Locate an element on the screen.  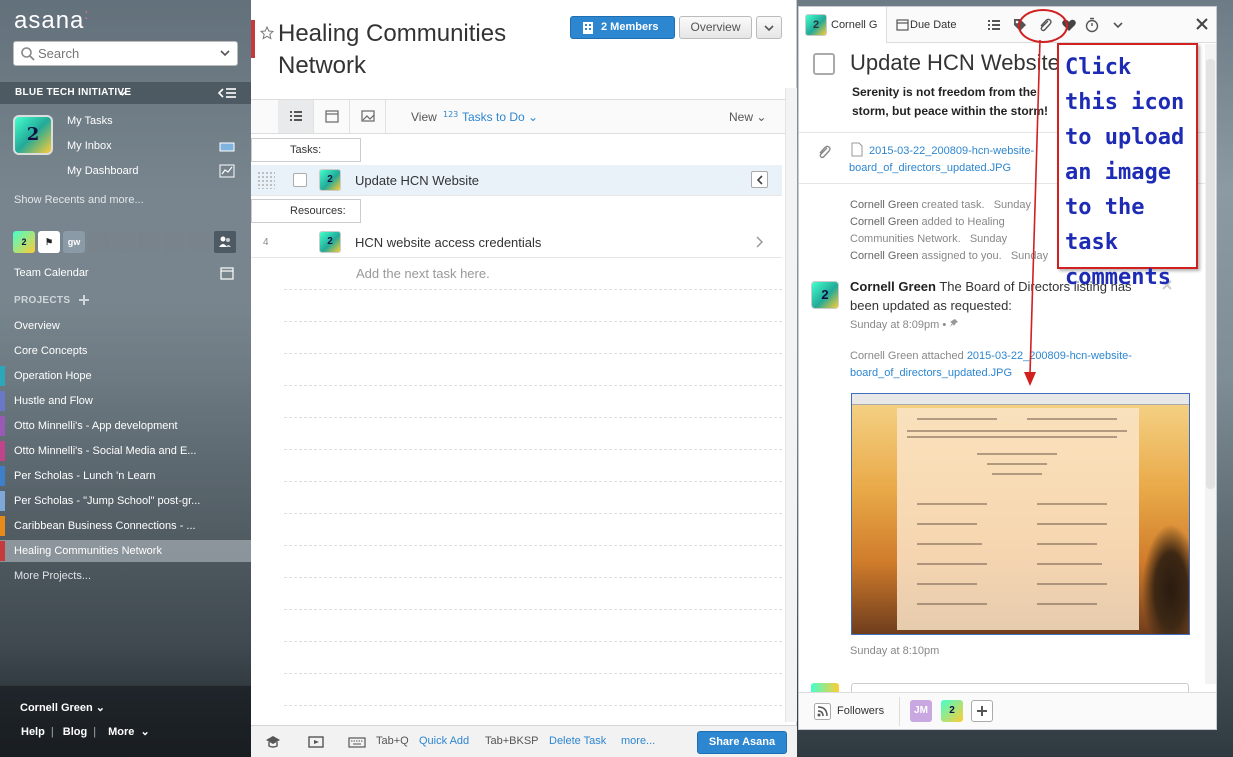
follower-avatar: 2 is located at coordinates (952, 711).